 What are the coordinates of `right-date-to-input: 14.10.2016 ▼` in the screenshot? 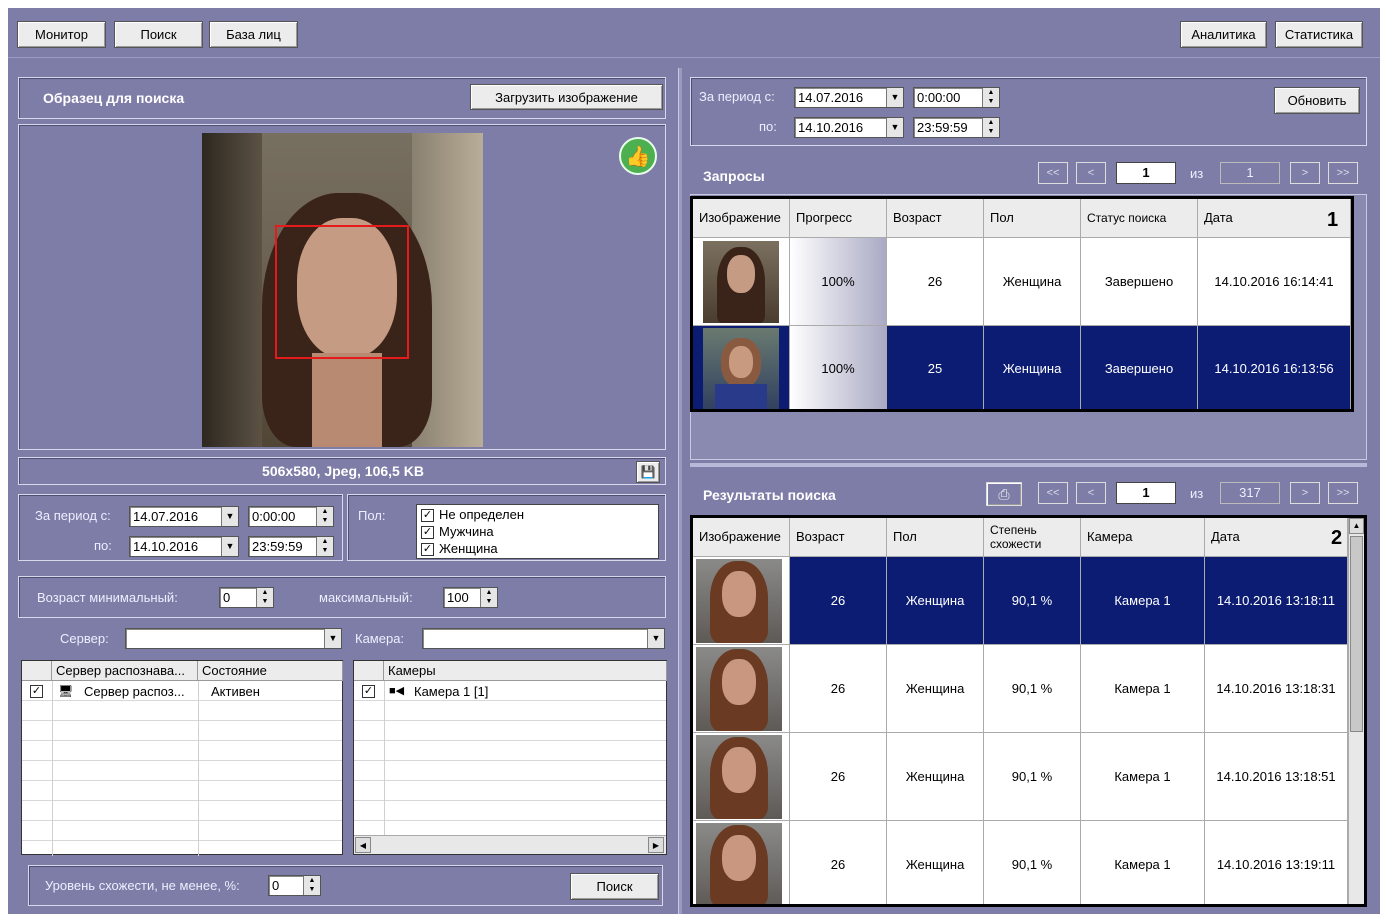 It's located at (849, 127).